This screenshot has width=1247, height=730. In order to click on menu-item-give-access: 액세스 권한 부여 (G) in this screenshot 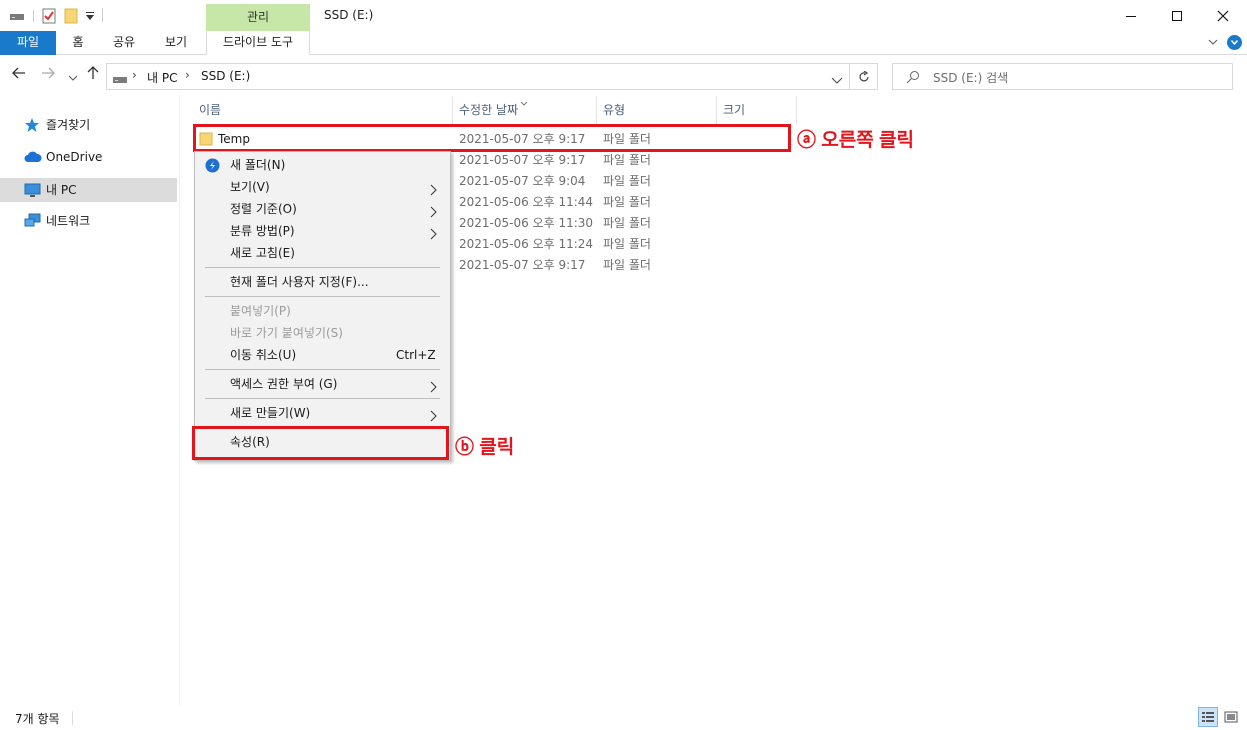, I will do `click(322, 384)`.